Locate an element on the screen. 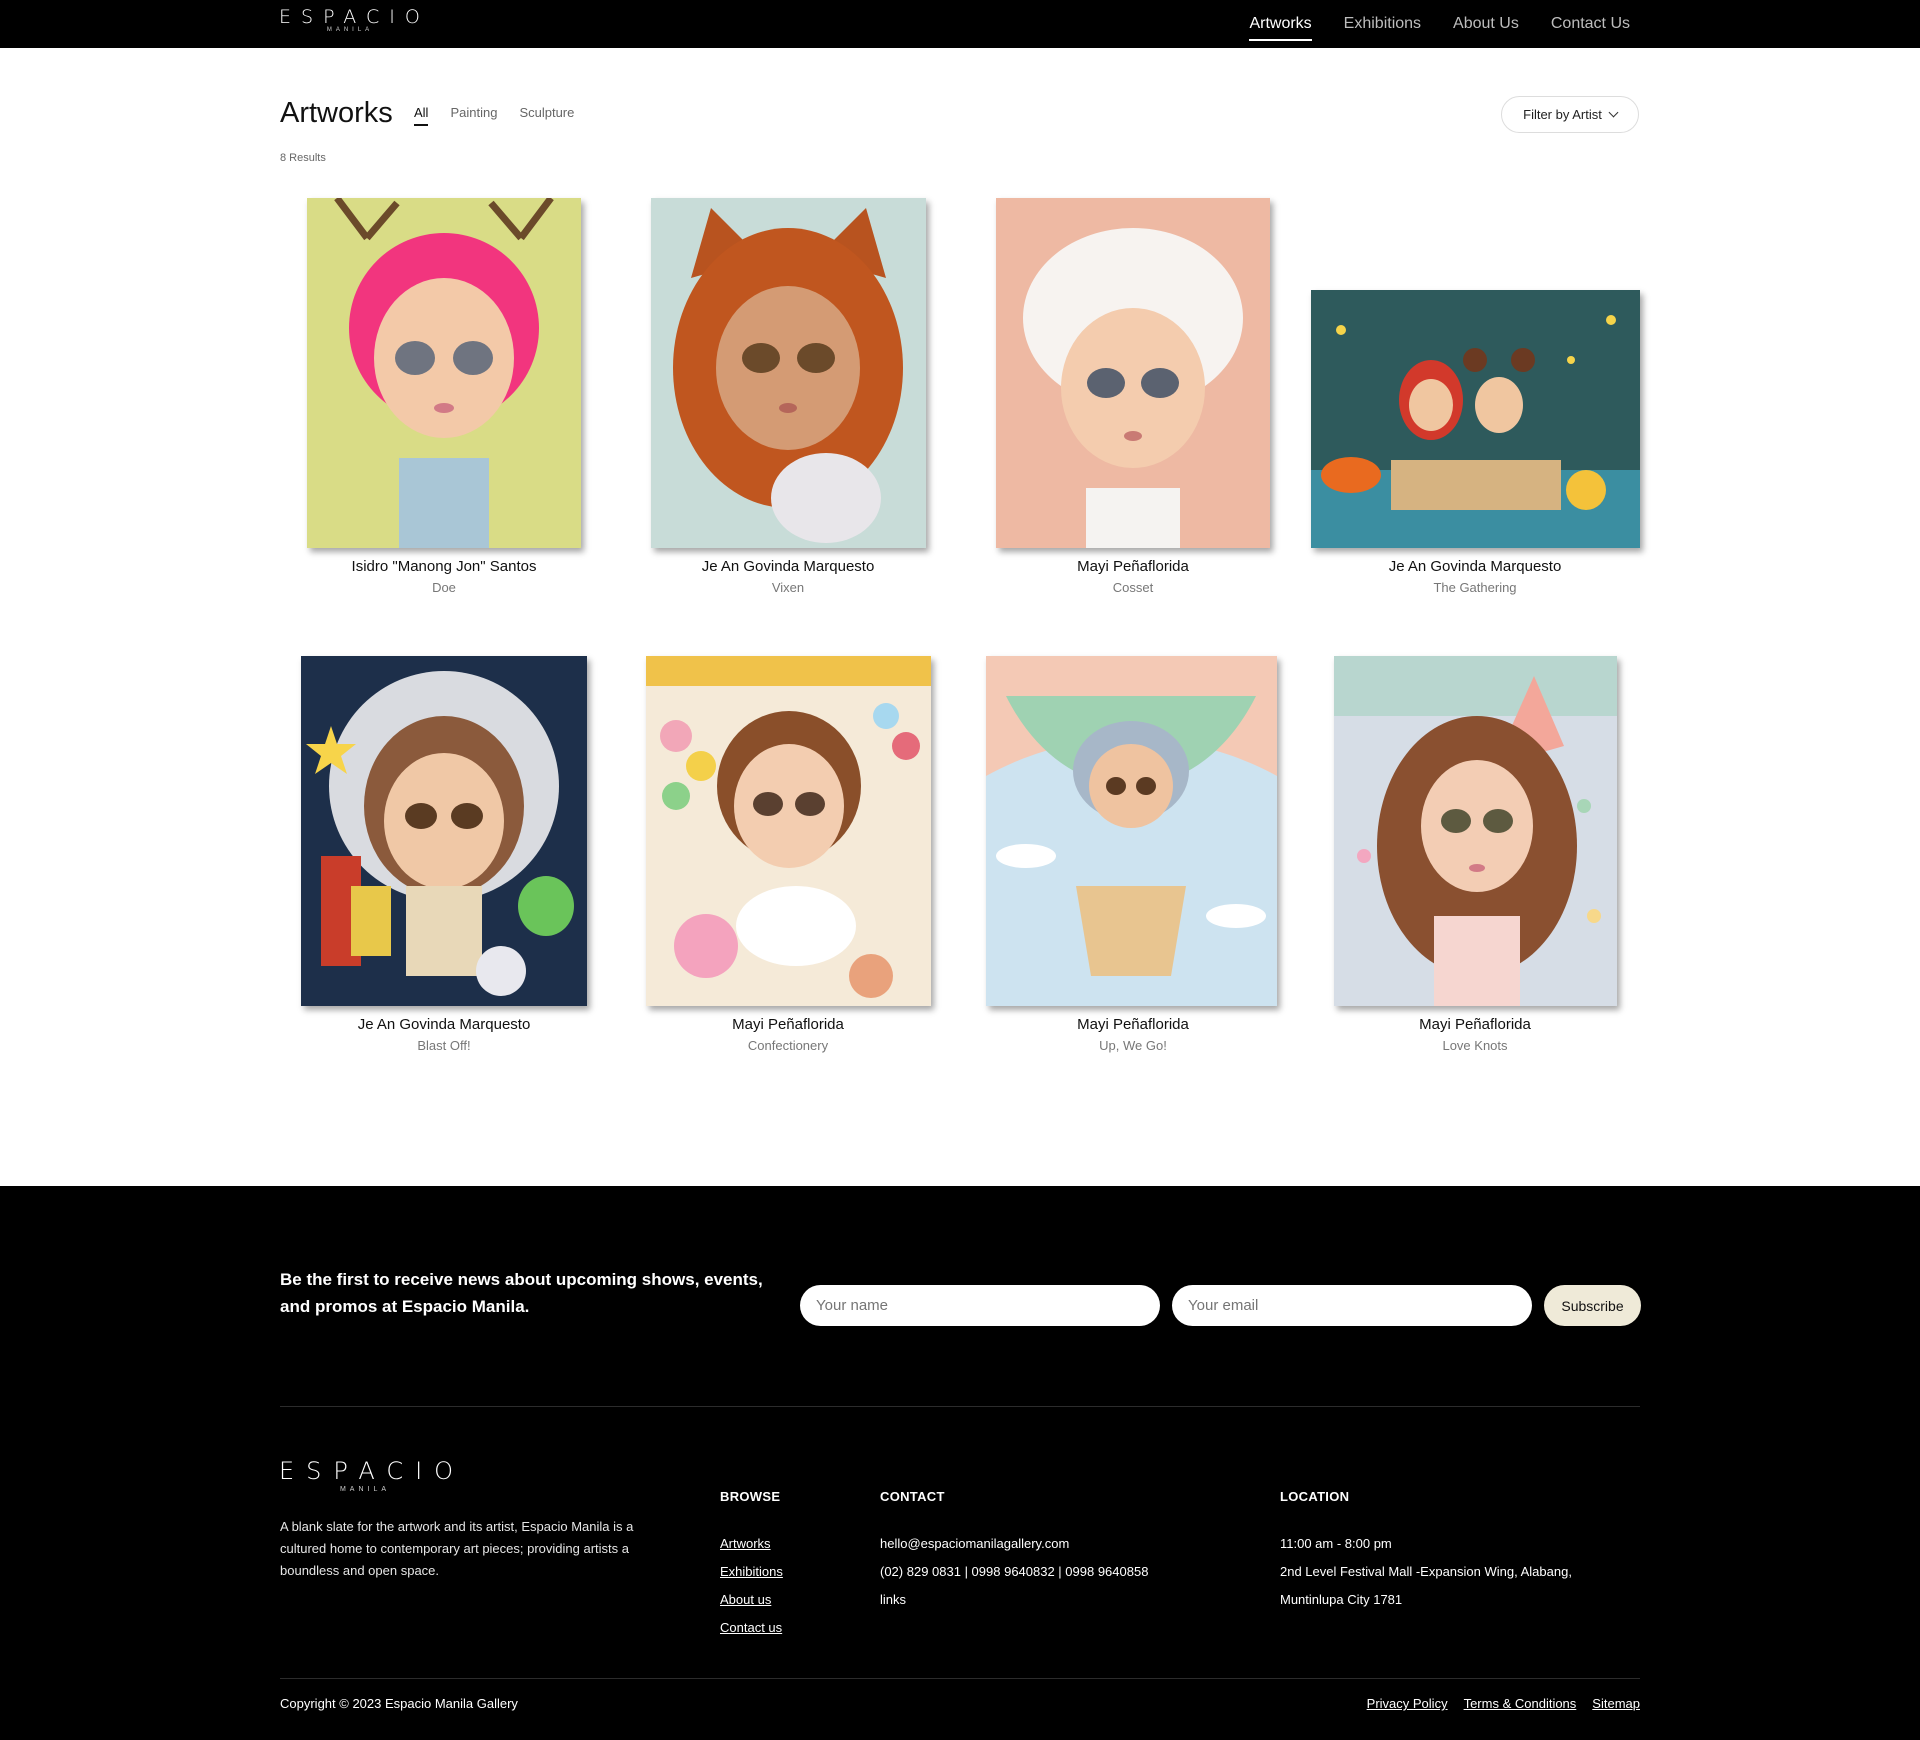  location-hours: 11:00 am - 8:00 pm is located at coordinates (1336, 1543).